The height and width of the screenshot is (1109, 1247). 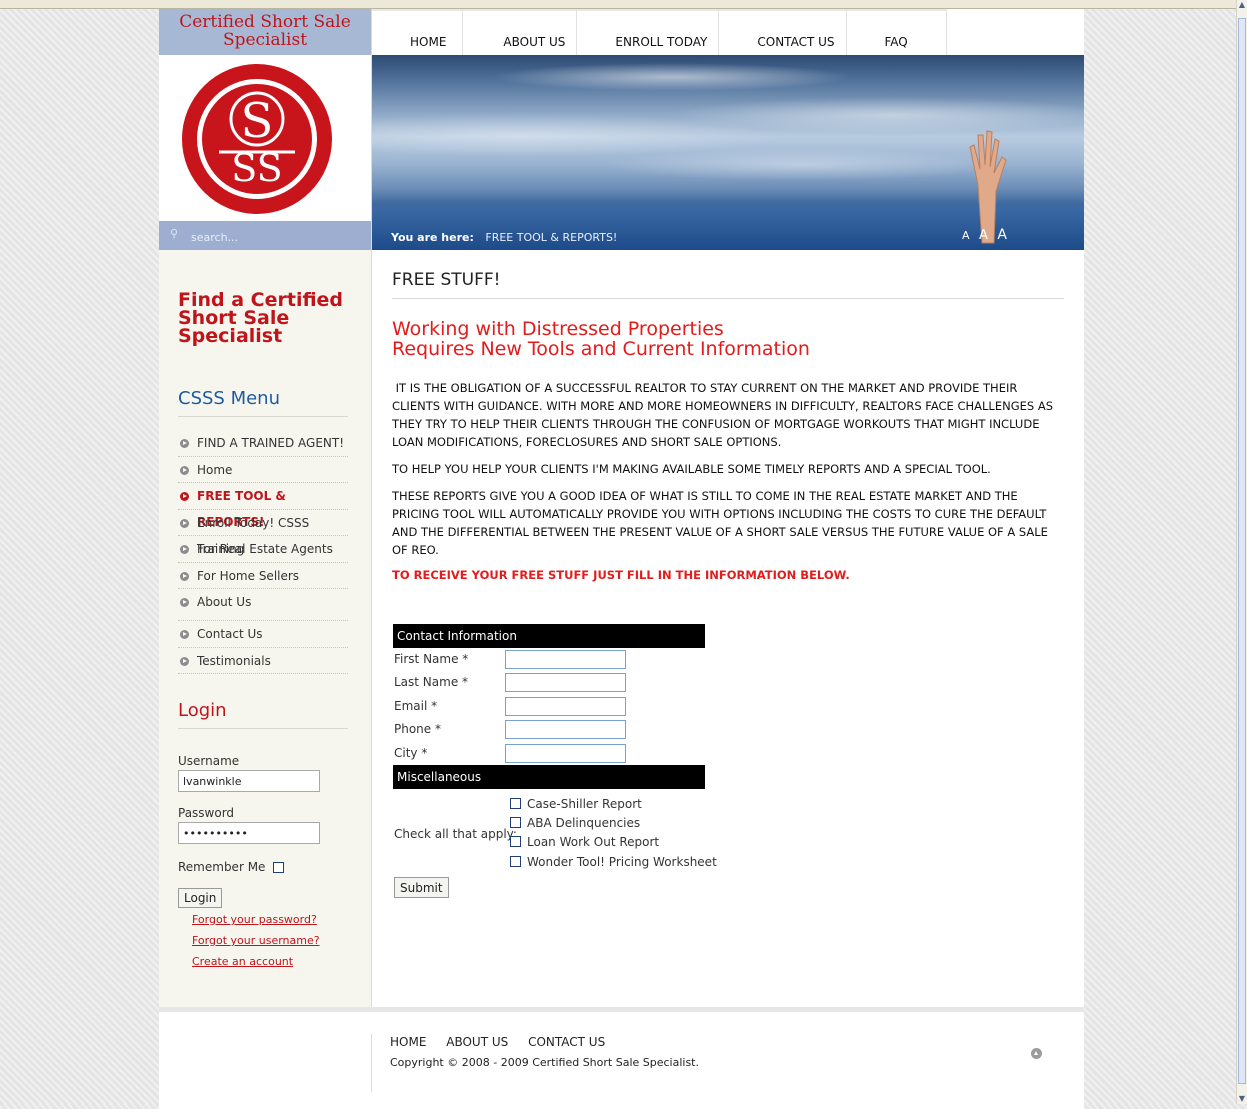 What do you see at coordinates (263, 533) in the screenshot?
I see `menu-item-enroll: Enroll Today! CSSS Training` at bounding box center [263, 533].